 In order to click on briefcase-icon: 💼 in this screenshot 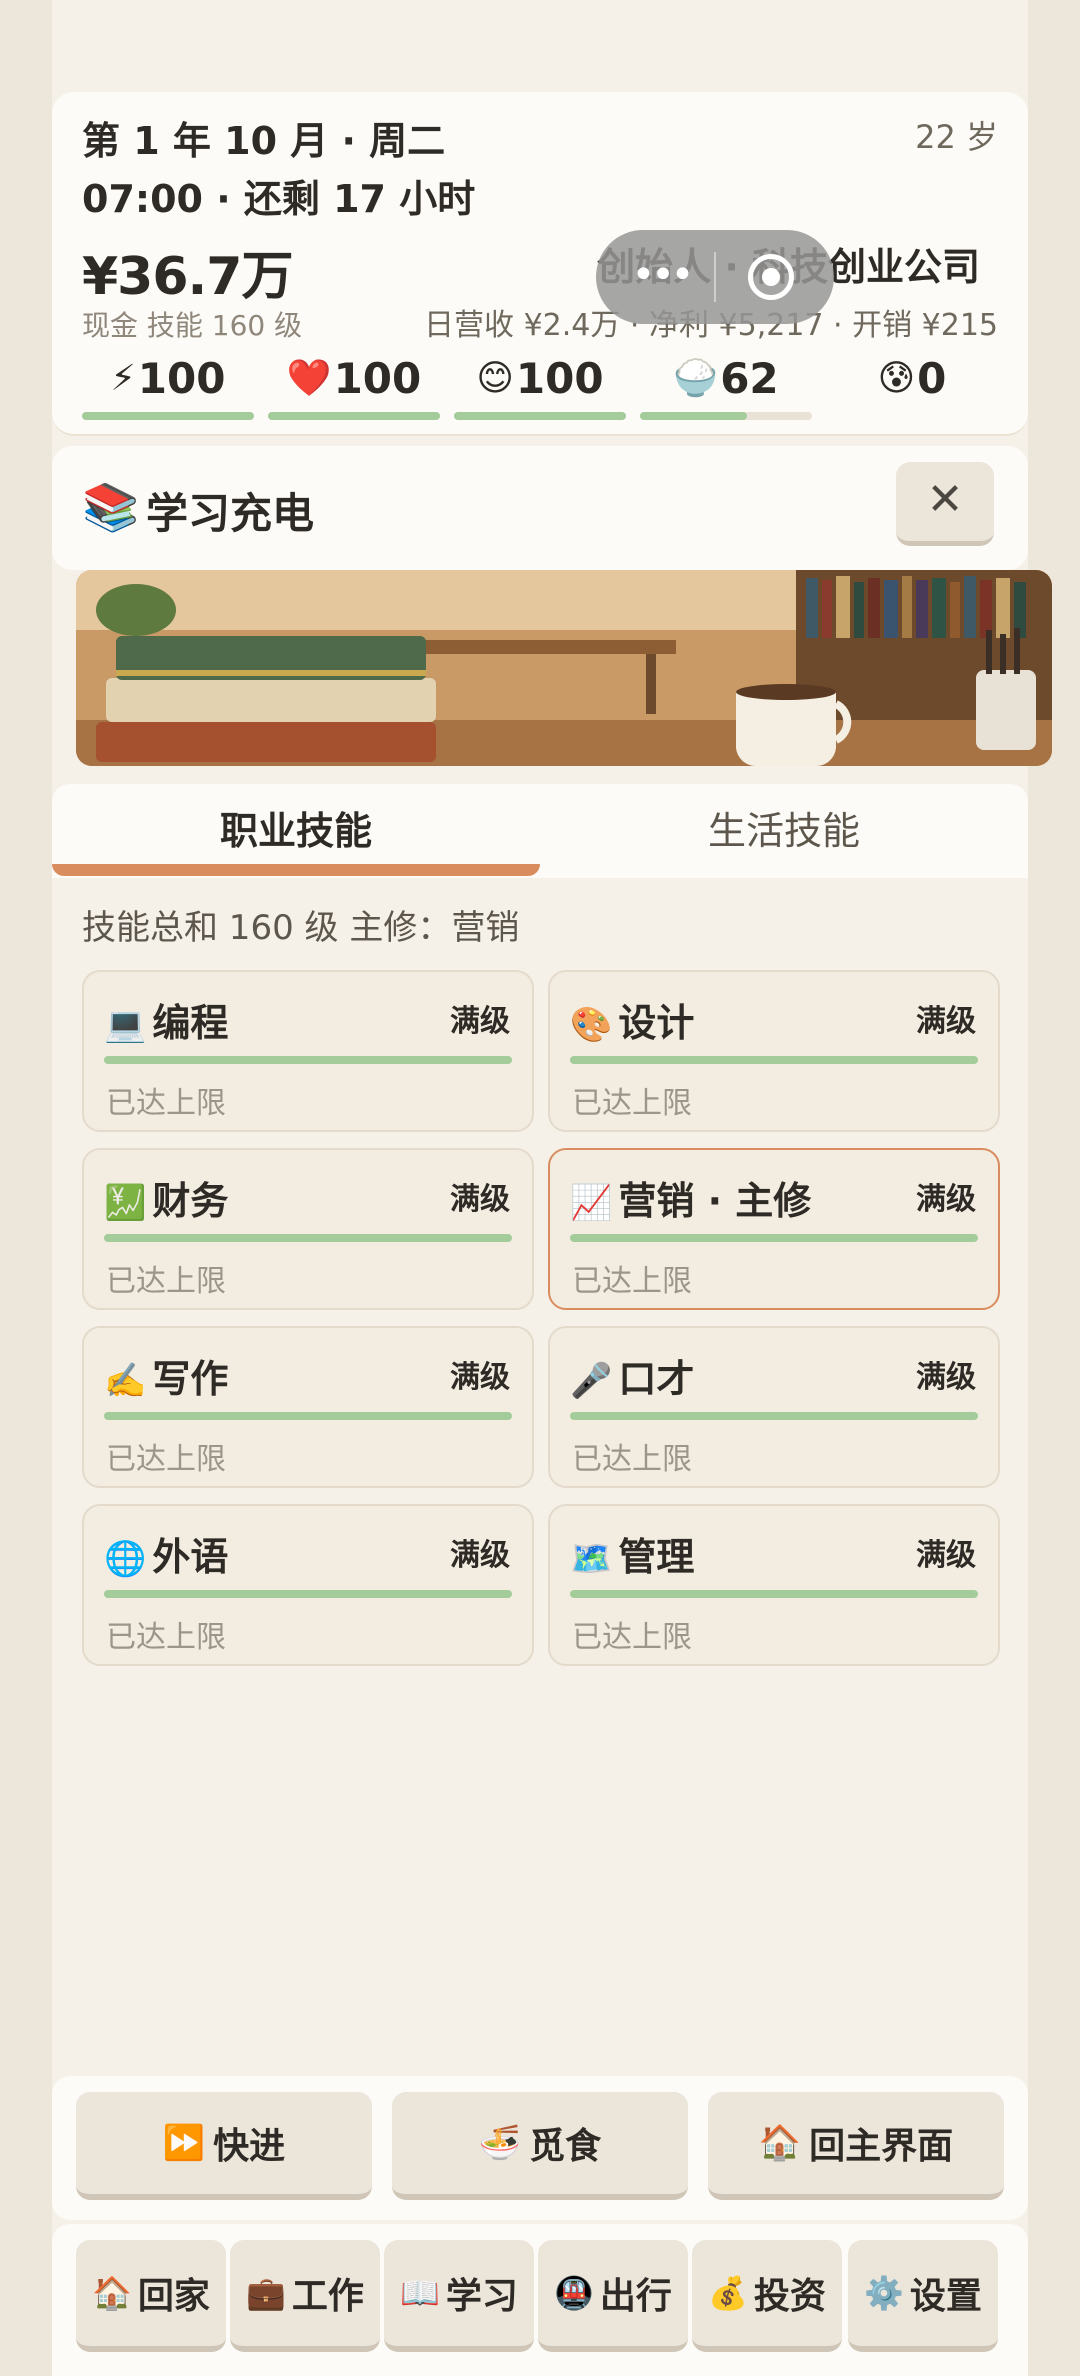, I will do `click(266, 2293)`.